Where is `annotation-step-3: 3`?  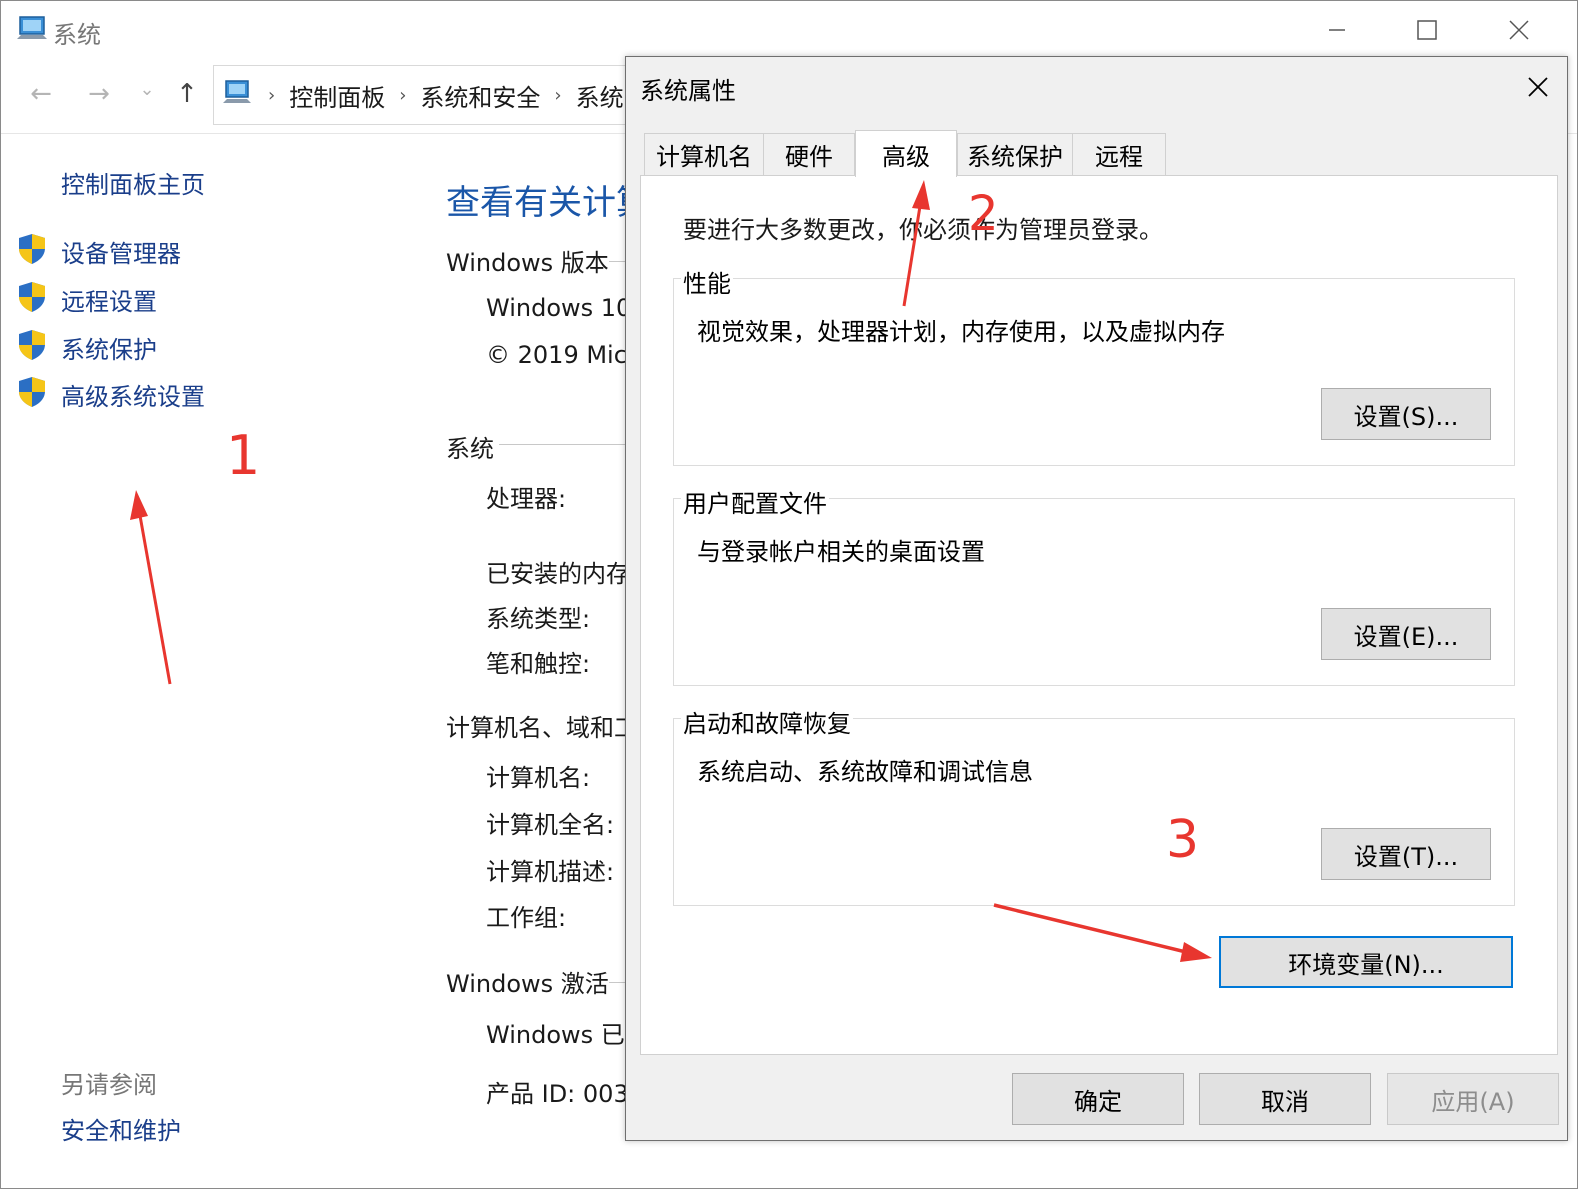 annotation-step-3: 3 is located at coordinates (1183, 840).